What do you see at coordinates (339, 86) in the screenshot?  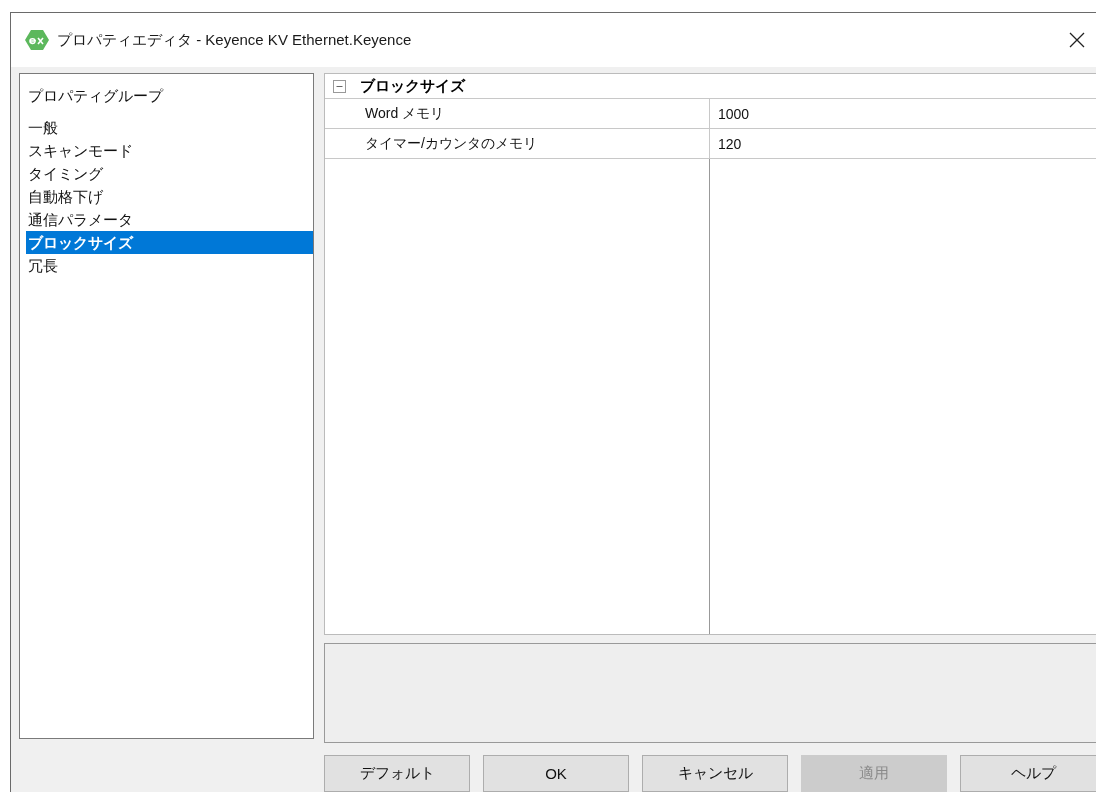 I see `collapse-icon` at bounding box center [339, 86].